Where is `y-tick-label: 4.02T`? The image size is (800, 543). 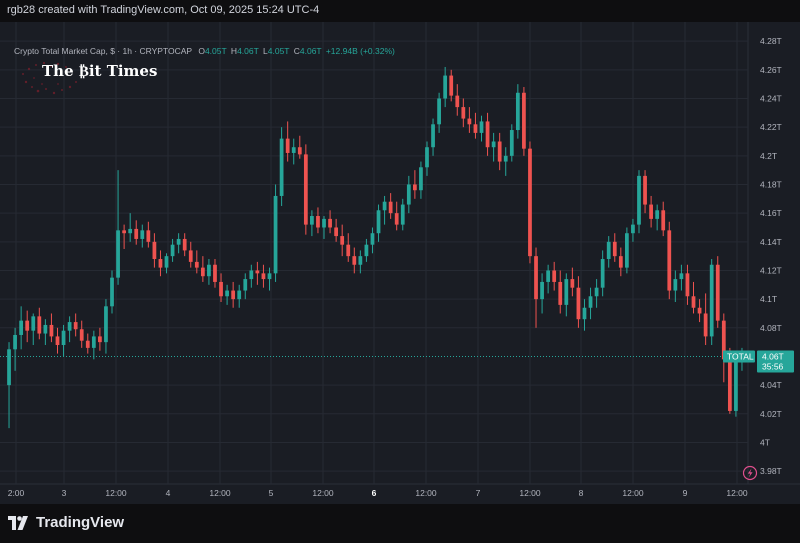 y-tick-label: 4.02T is located at coordinates (771, 414).